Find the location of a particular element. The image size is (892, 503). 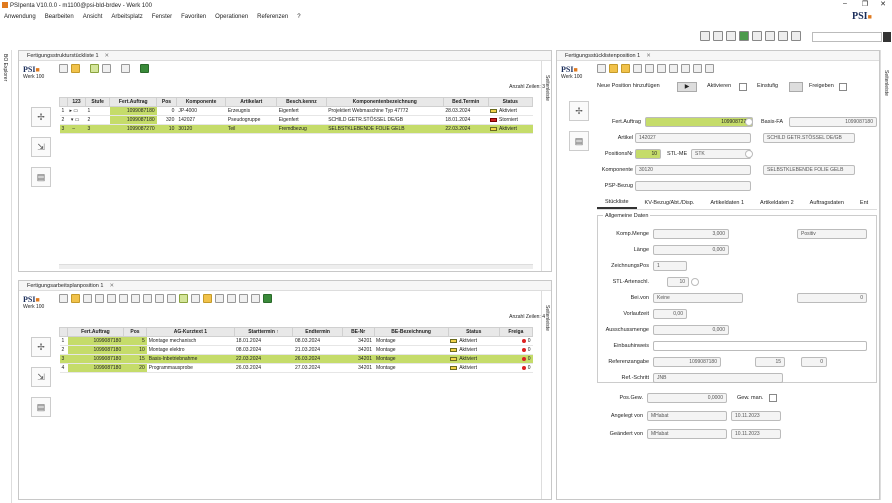

star-icon is located at coordinates (207, 298).